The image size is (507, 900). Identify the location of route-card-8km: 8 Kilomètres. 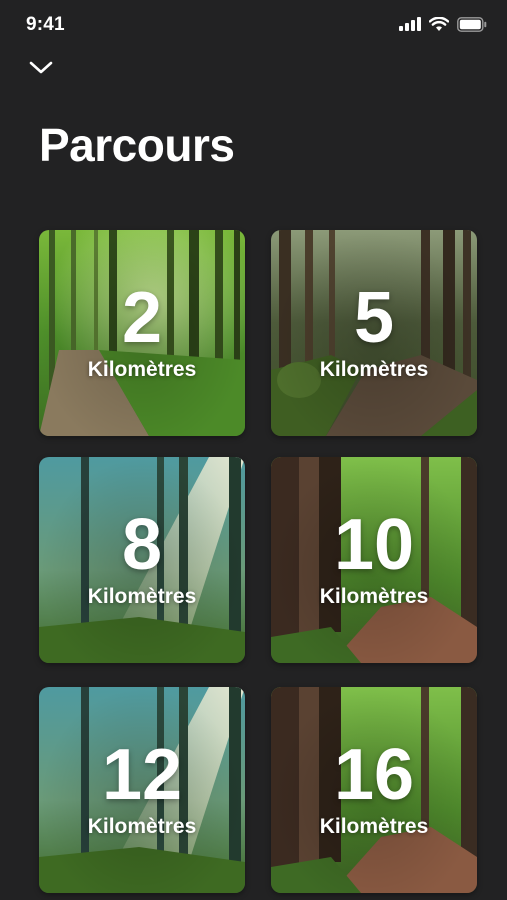
(142, 560).